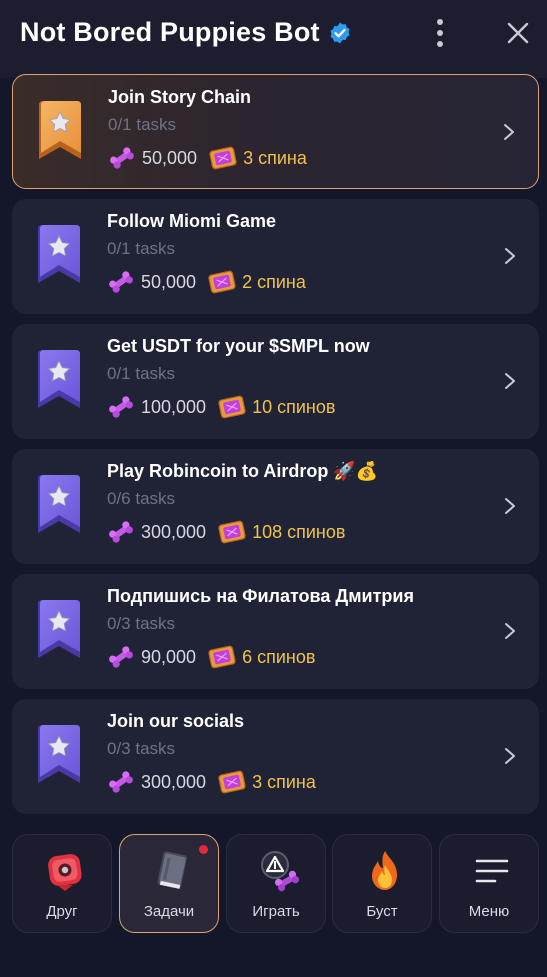 Image resolution: width=547 pixels, height=977 pixels. Describe the element at coordinates (62, 911) in the screenshot. I see `nav-label-friend: Друг` at that location.